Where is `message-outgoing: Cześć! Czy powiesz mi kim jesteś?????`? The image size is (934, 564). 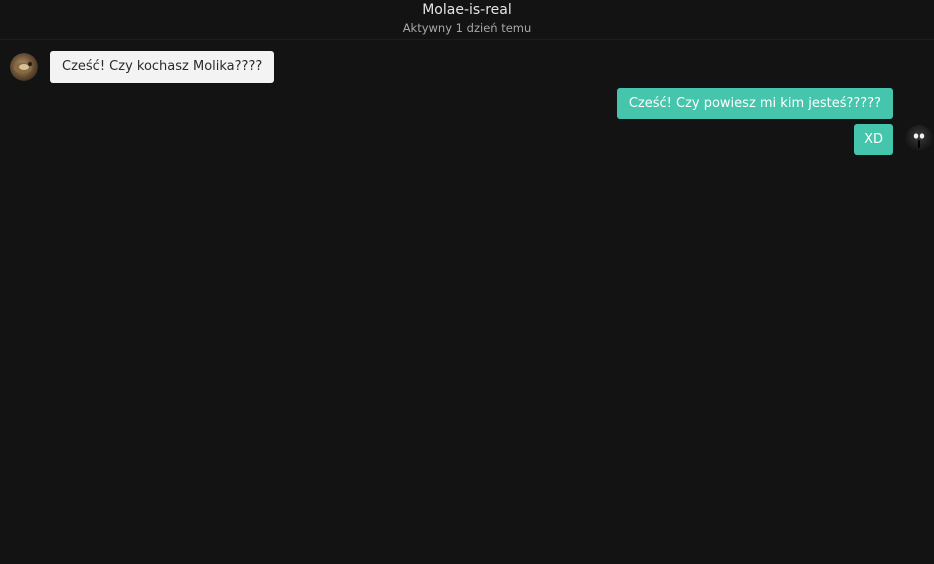
message-outgoing: Cześć! Czy powiesz mi kim jesteś????? is located at coordinates (754, 103).